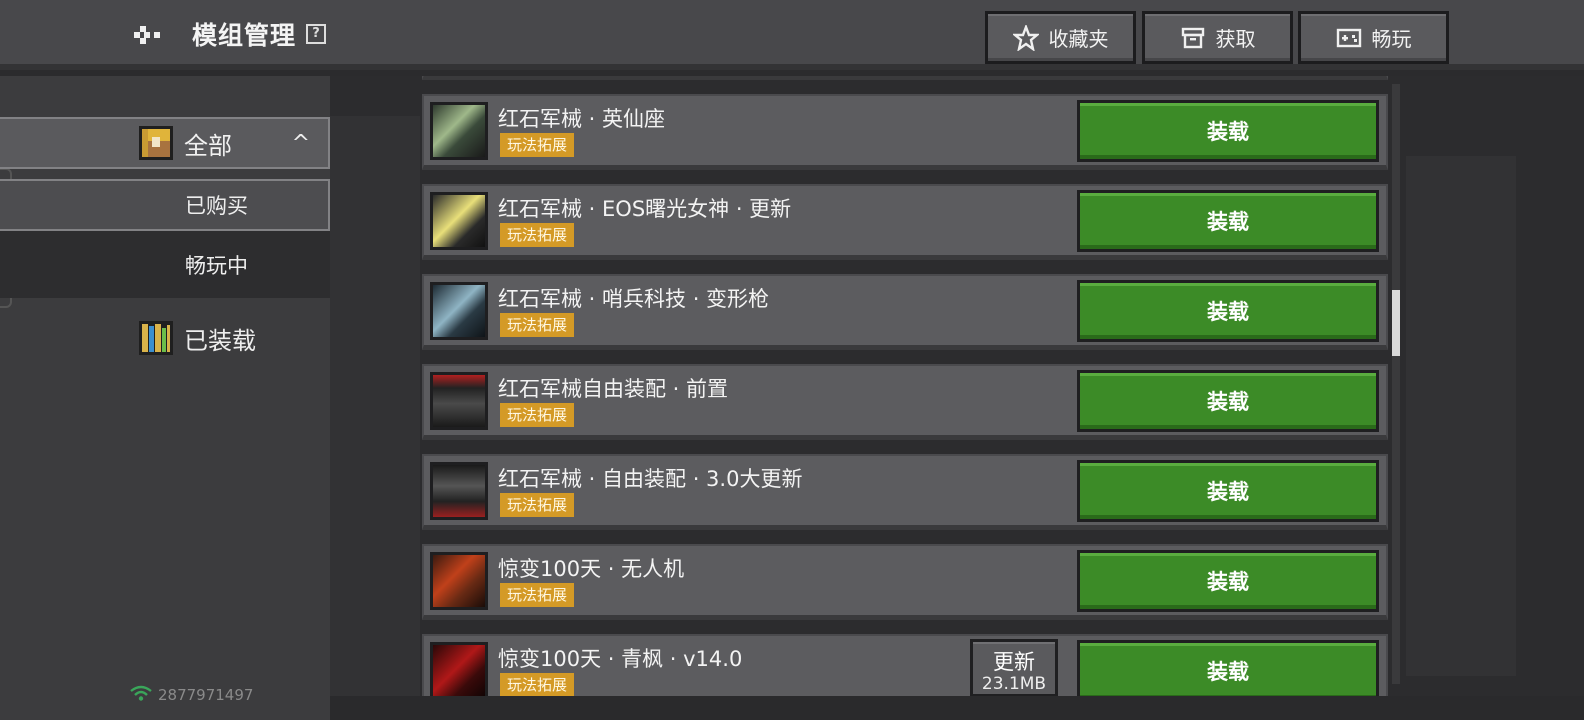 This screenshot has height=720, width=1584. I want to click on update-button: 更新 23.1MB, so click(1014, 668).